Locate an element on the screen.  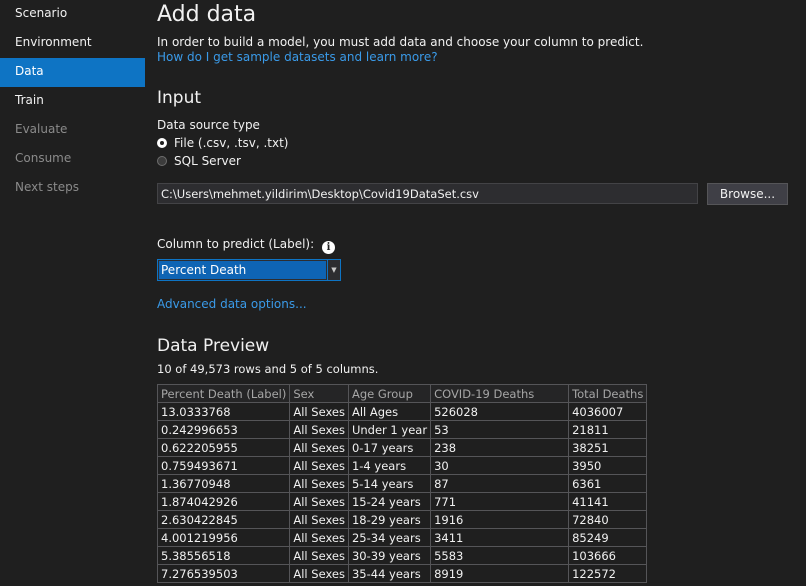
radio-file-label: File (.csv, .tsv, .txt) is located at coordinates (231, 143).